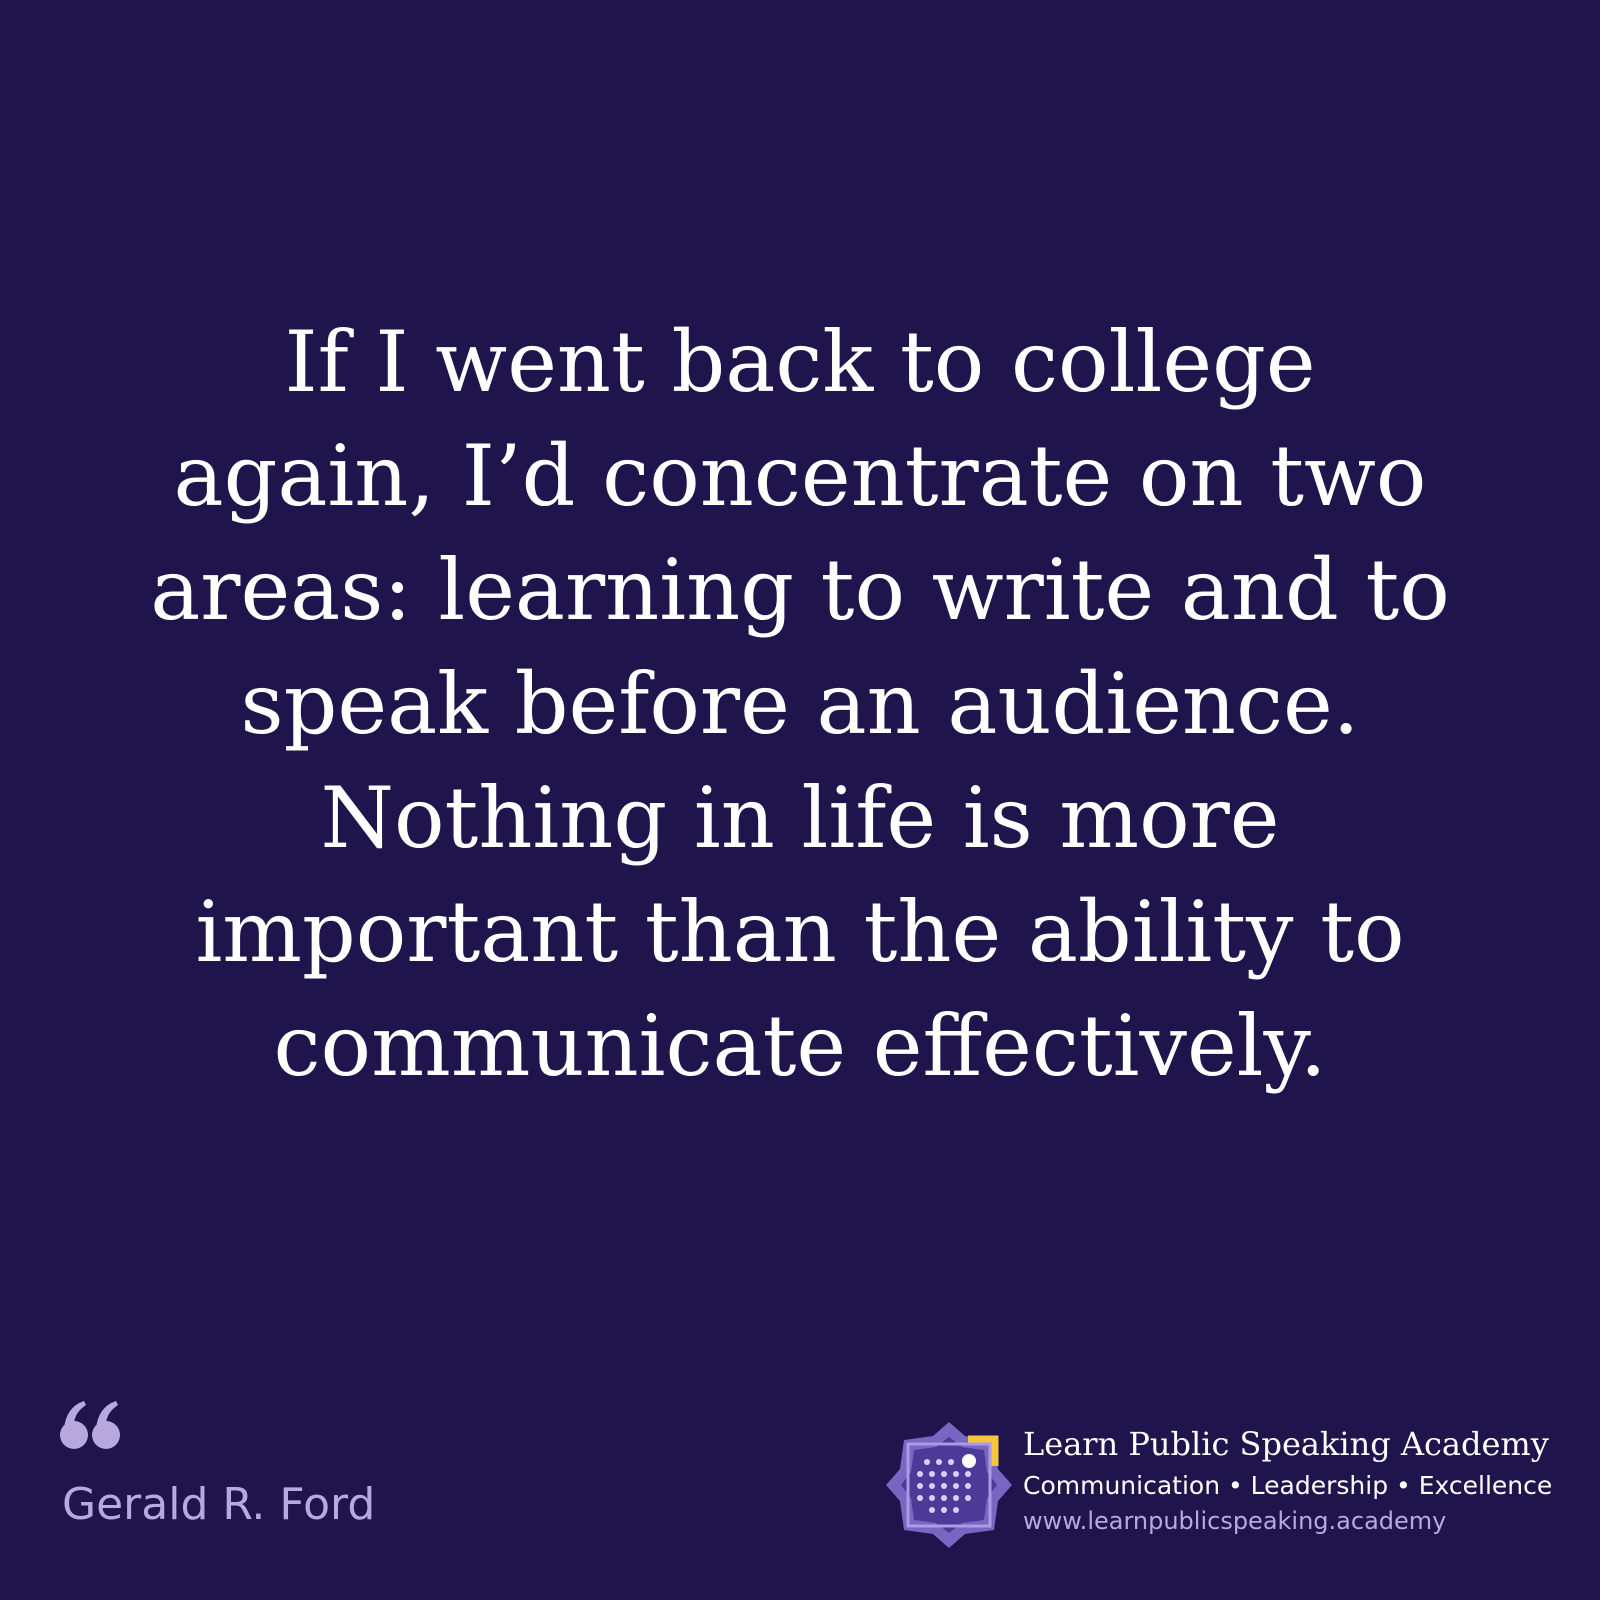 Image resolution: width=1600 pixels, height=1600 pixels. Describe the element at coordinates (1288, 1485) in the screenshot. I see `brand-tagline: Communication • Leadership • Excellence` at that location.